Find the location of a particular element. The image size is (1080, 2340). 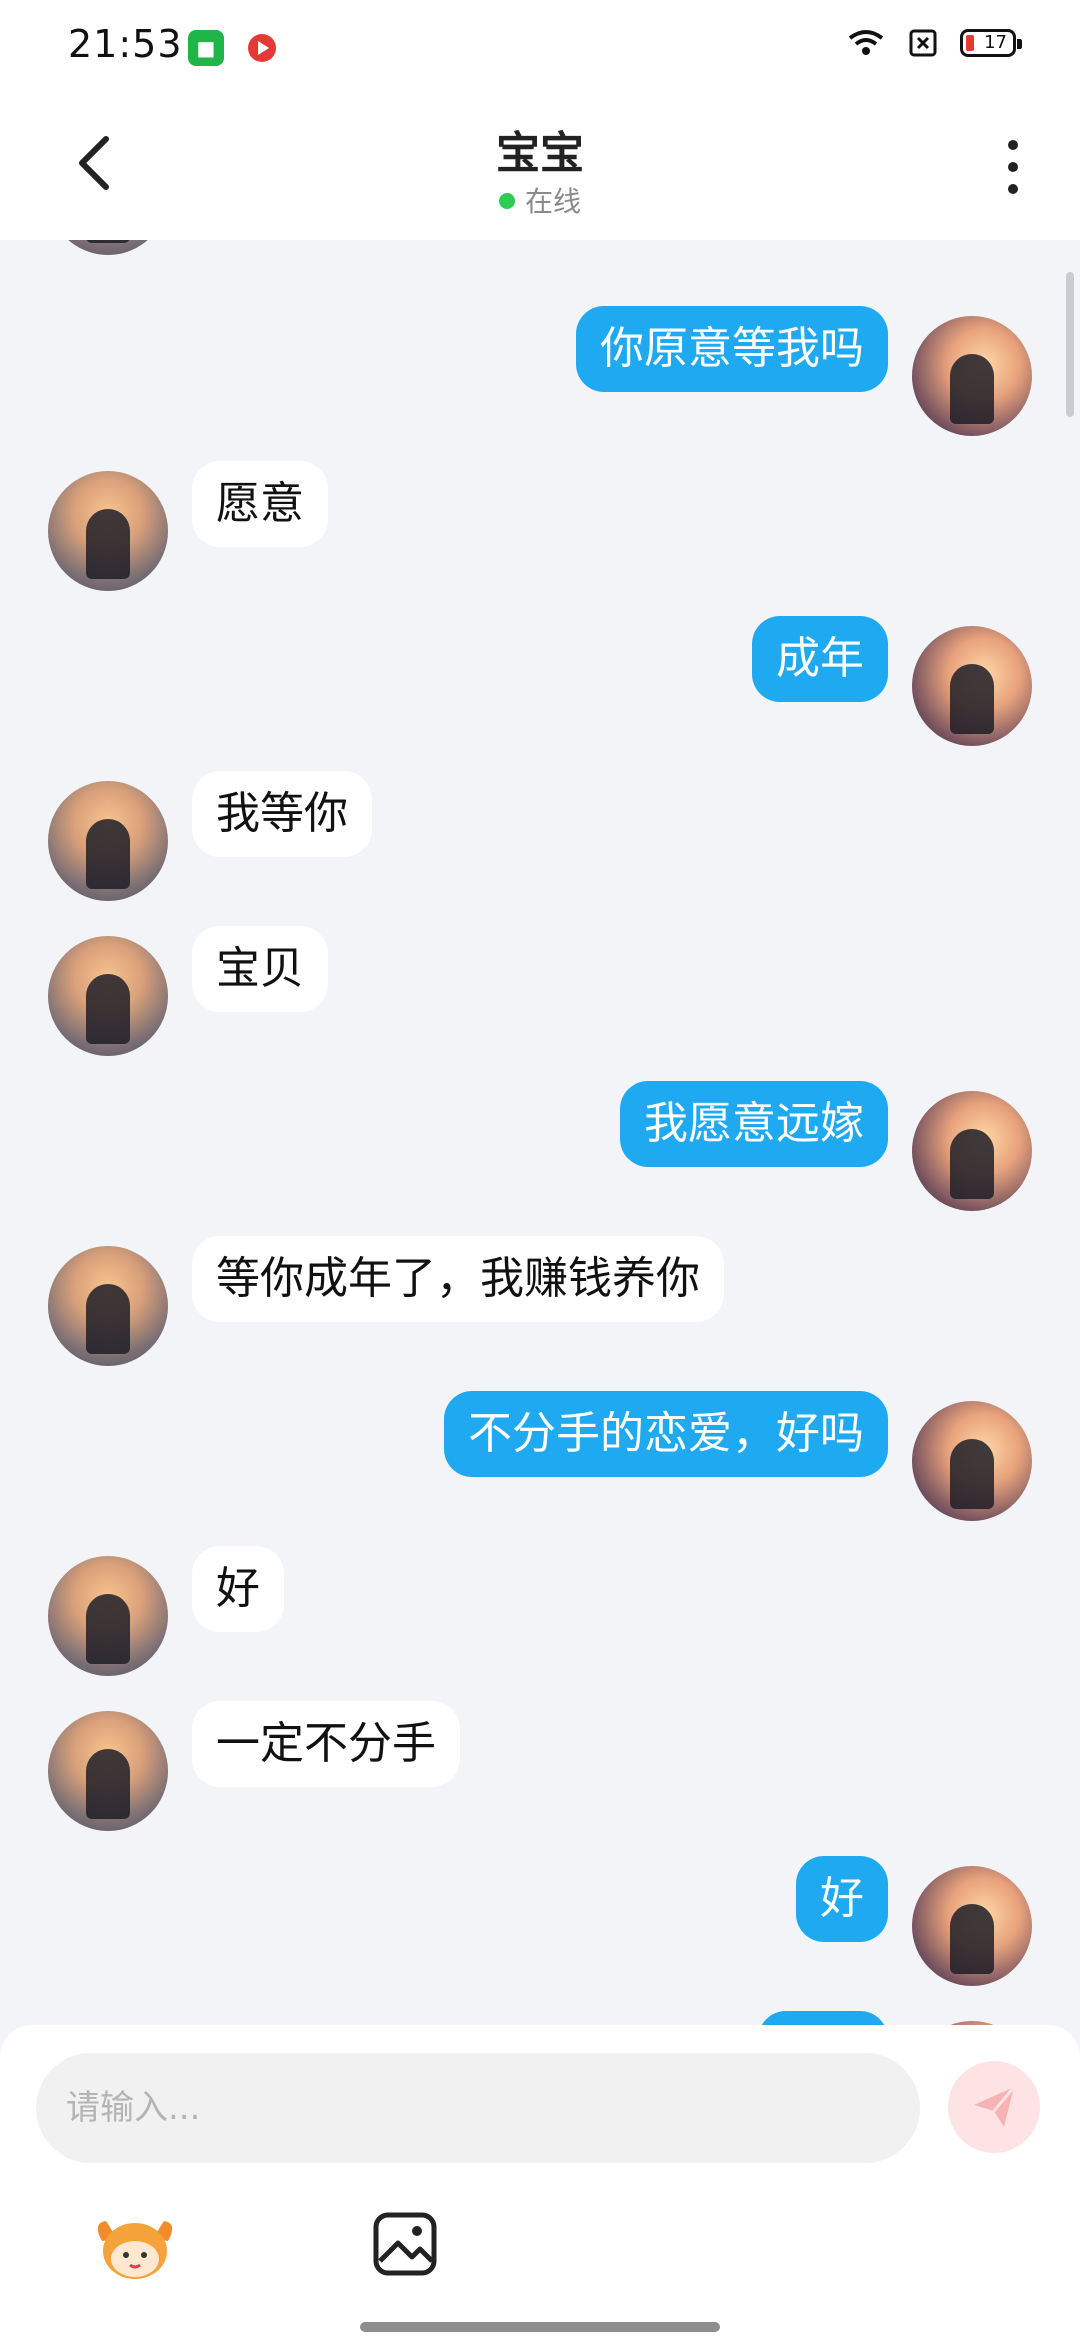

message-bubble: 等你成年了，我赚钱养你 is located at coordinates (458, 1279).